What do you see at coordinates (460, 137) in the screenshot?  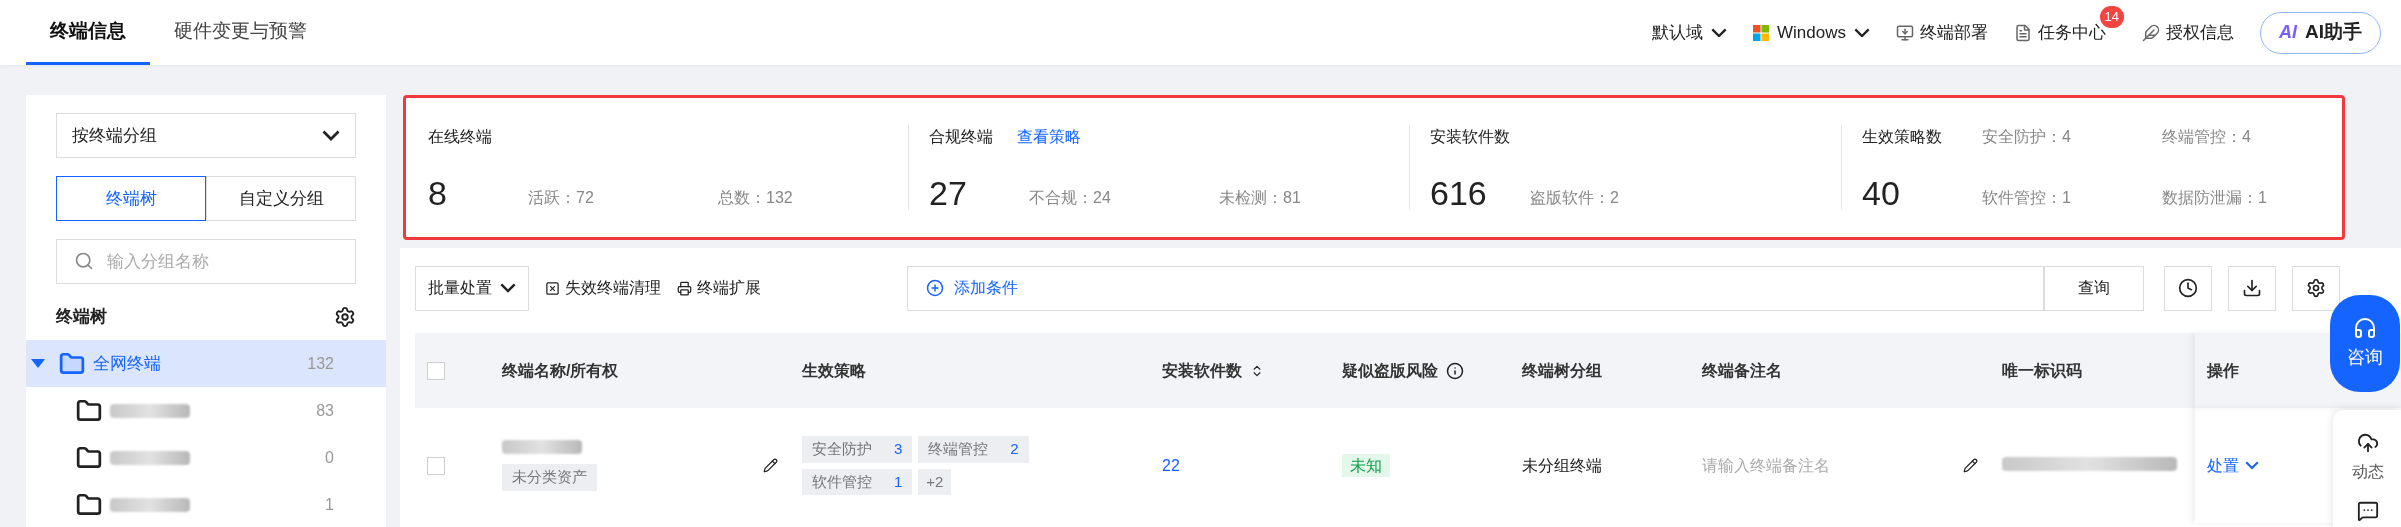 I see `stat-title: 在线终端` at bounding box center [460, 137].